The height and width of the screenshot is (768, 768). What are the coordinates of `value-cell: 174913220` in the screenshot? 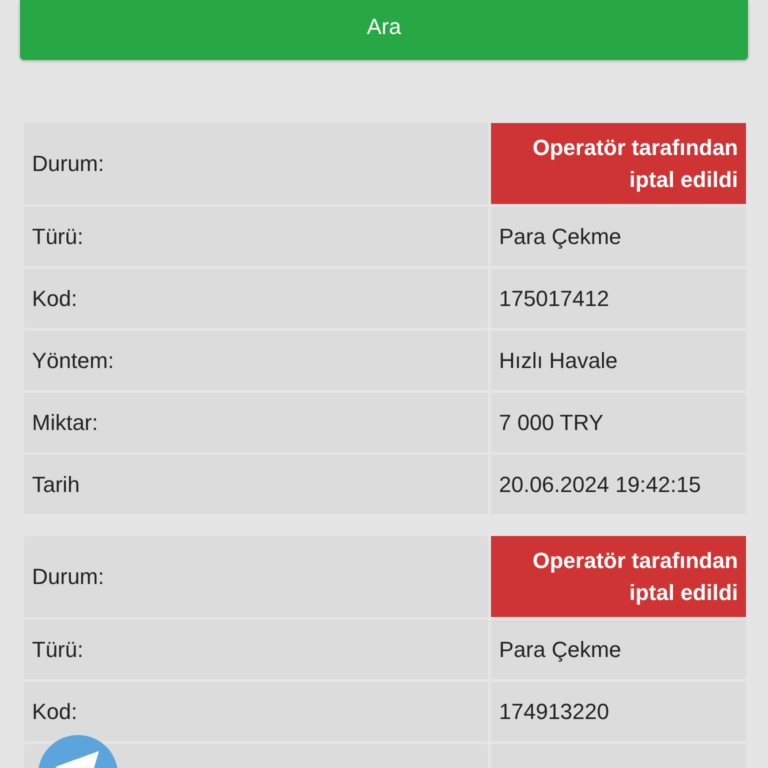 It's located at (618, 711).